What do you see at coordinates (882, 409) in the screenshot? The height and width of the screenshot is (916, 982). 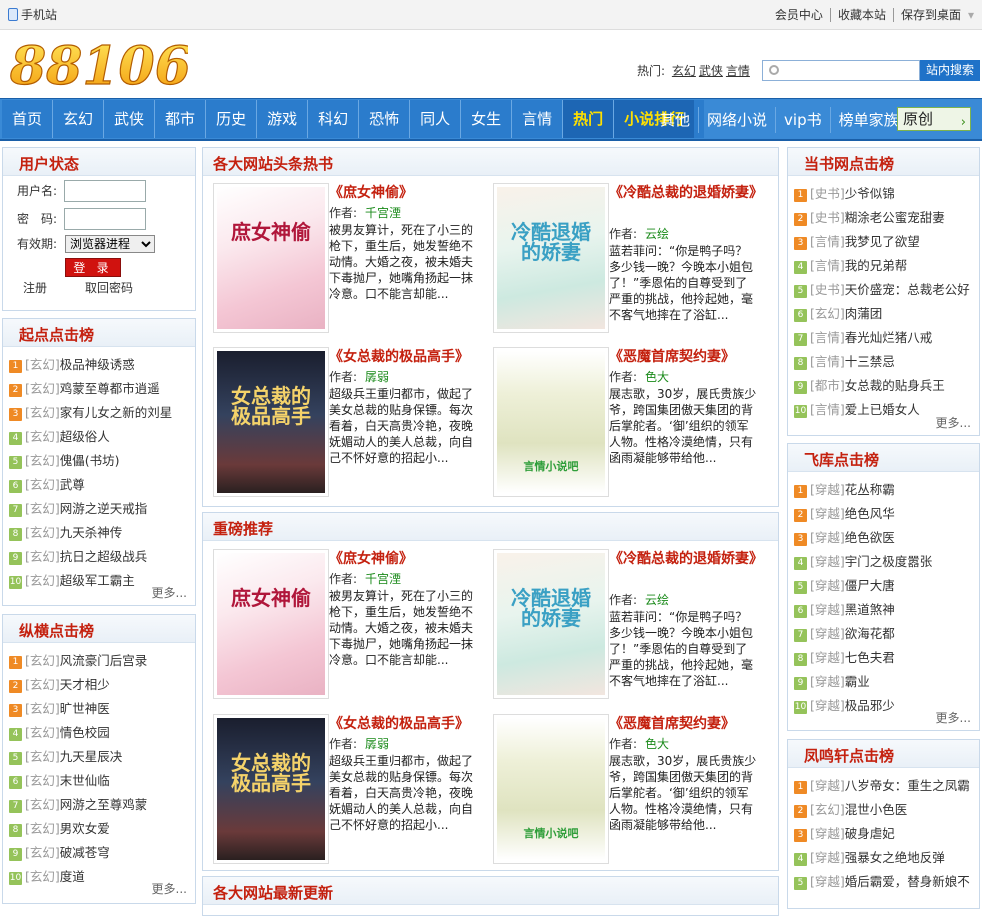 I see `rank-item-title: 爱上已婚女人` at bounding box center [882, 409].